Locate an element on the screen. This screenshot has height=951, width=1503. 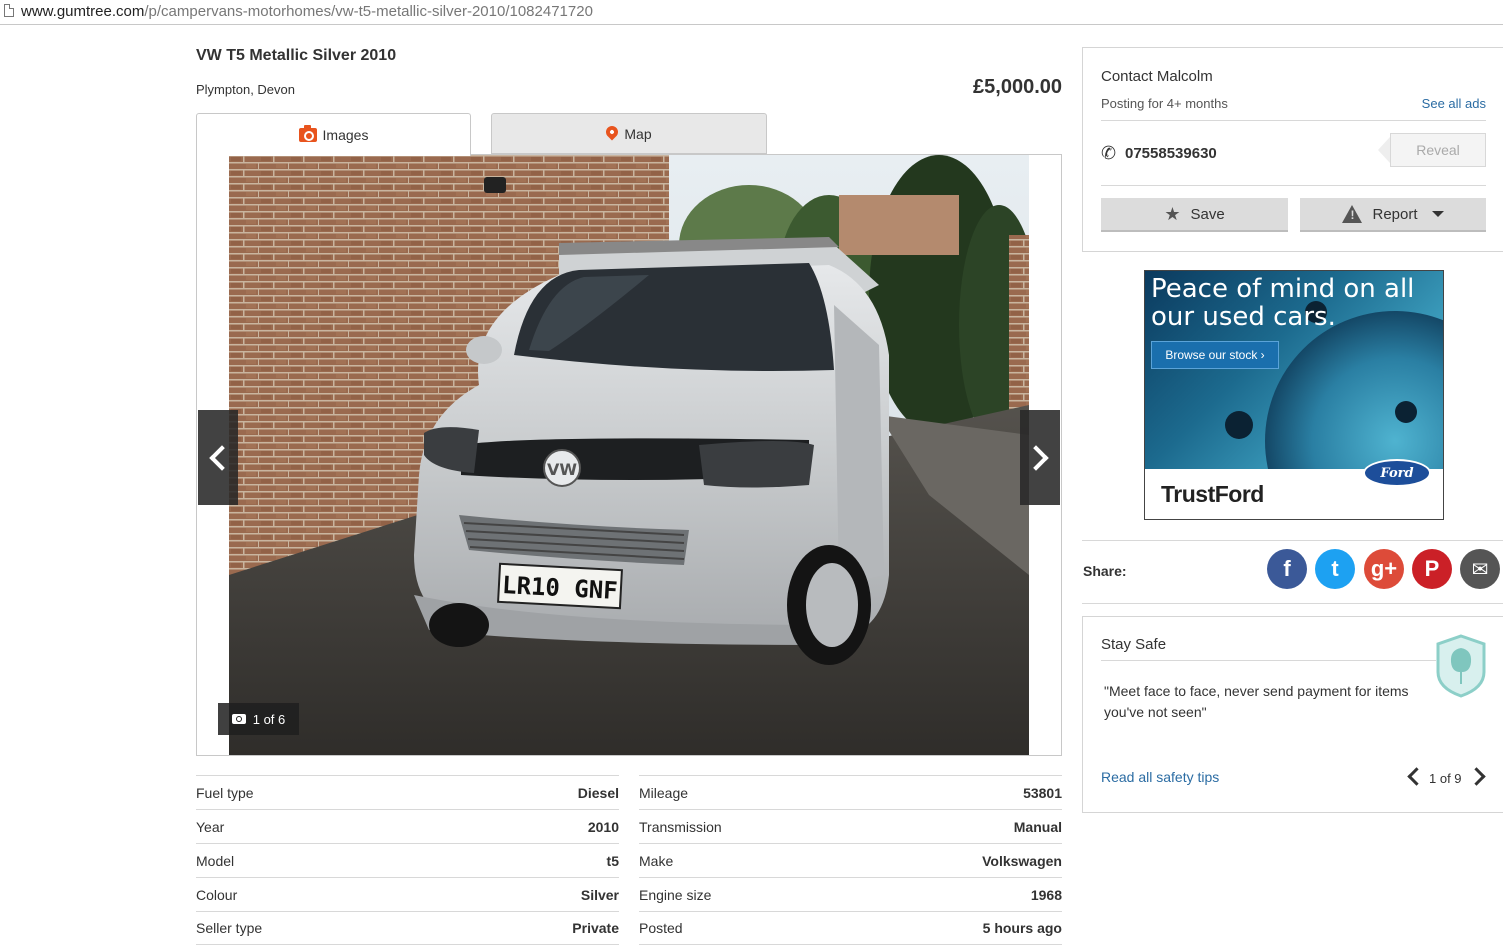
tab-images: Images is located at coordinates (333, 134).